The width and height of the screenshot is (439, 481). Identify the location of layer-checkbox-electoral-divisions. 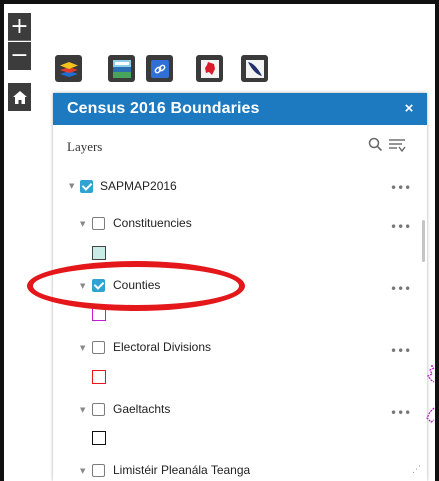
(98, 347).